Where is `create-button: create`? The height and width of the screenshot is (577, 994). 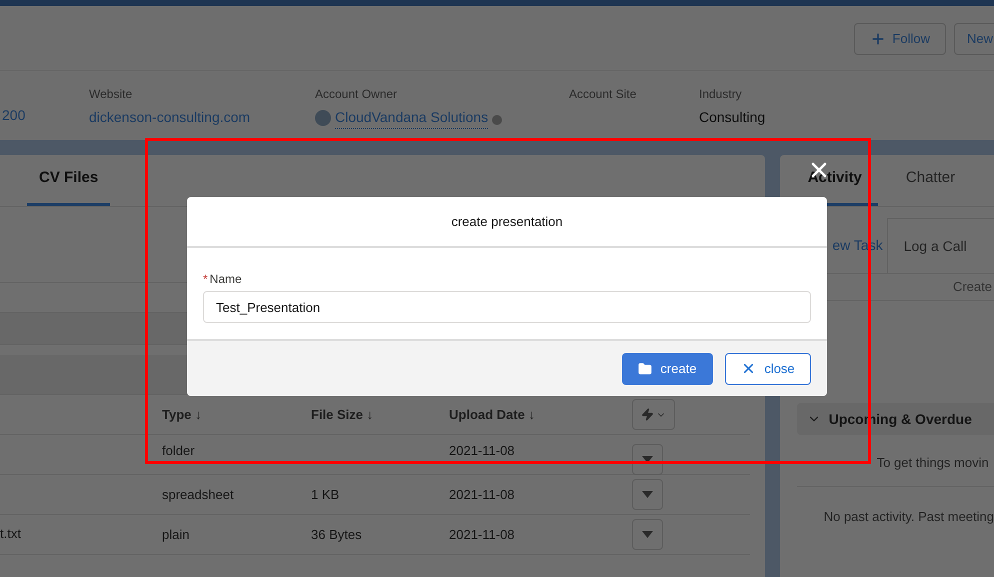 create-button: create is located at coordinates (667, 368).